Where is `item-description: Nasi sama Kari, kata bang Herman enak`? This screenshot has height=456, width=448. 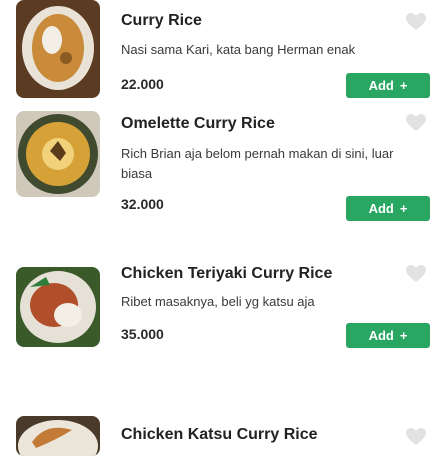 item-description: Nasi sama Kari, kata bang Herman enak is located at coordinates (238, 49).